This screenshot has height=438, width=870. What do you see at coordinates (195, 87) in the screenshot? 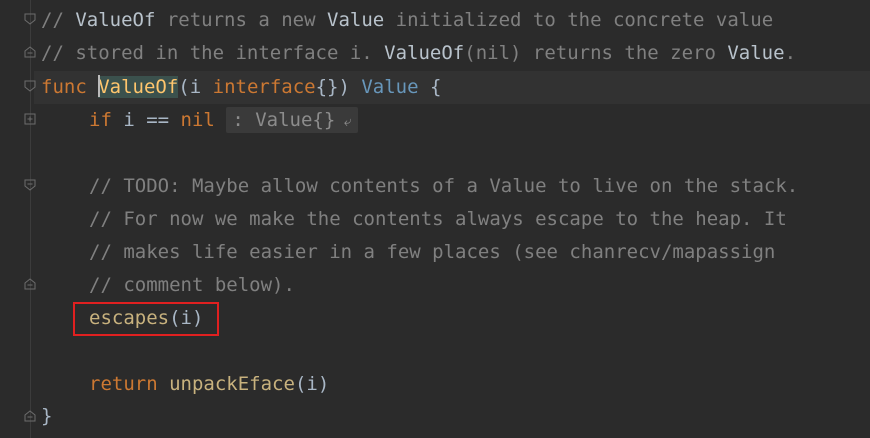
I see `param-text: (i` at bounding box center [195, 87].